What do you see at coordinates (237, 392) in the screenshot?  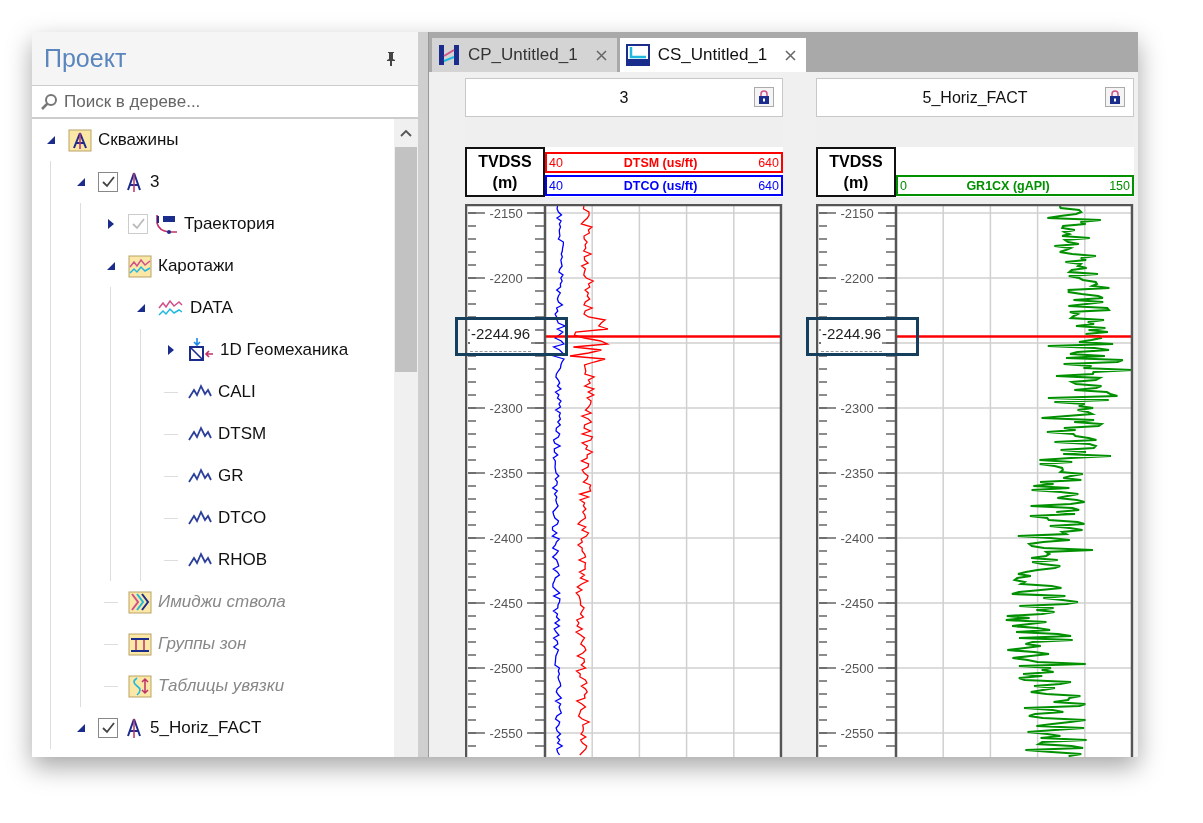 I see `tree-item: CALI` at bounding box center [237, 392].